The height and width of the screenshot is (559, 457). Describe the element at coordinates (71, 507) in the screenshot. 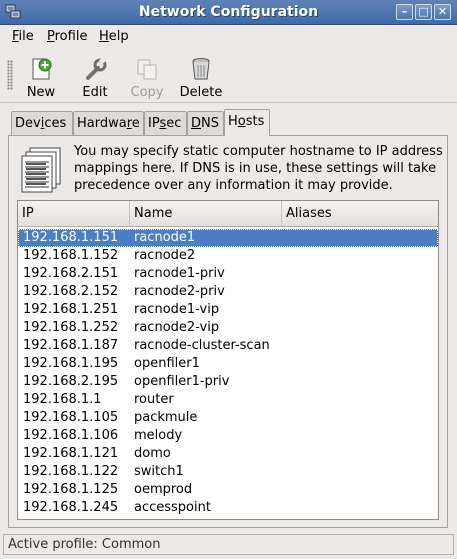

I see `ip-cell: 192.168.1.245` at that location.